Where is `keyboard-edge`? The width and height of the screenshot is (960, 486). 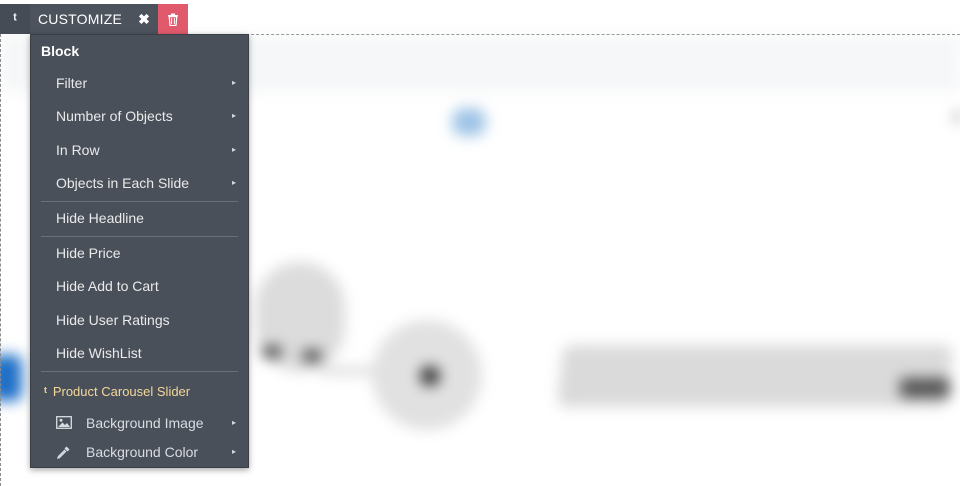
keyboard-edge is located at coordinates (925, 388).